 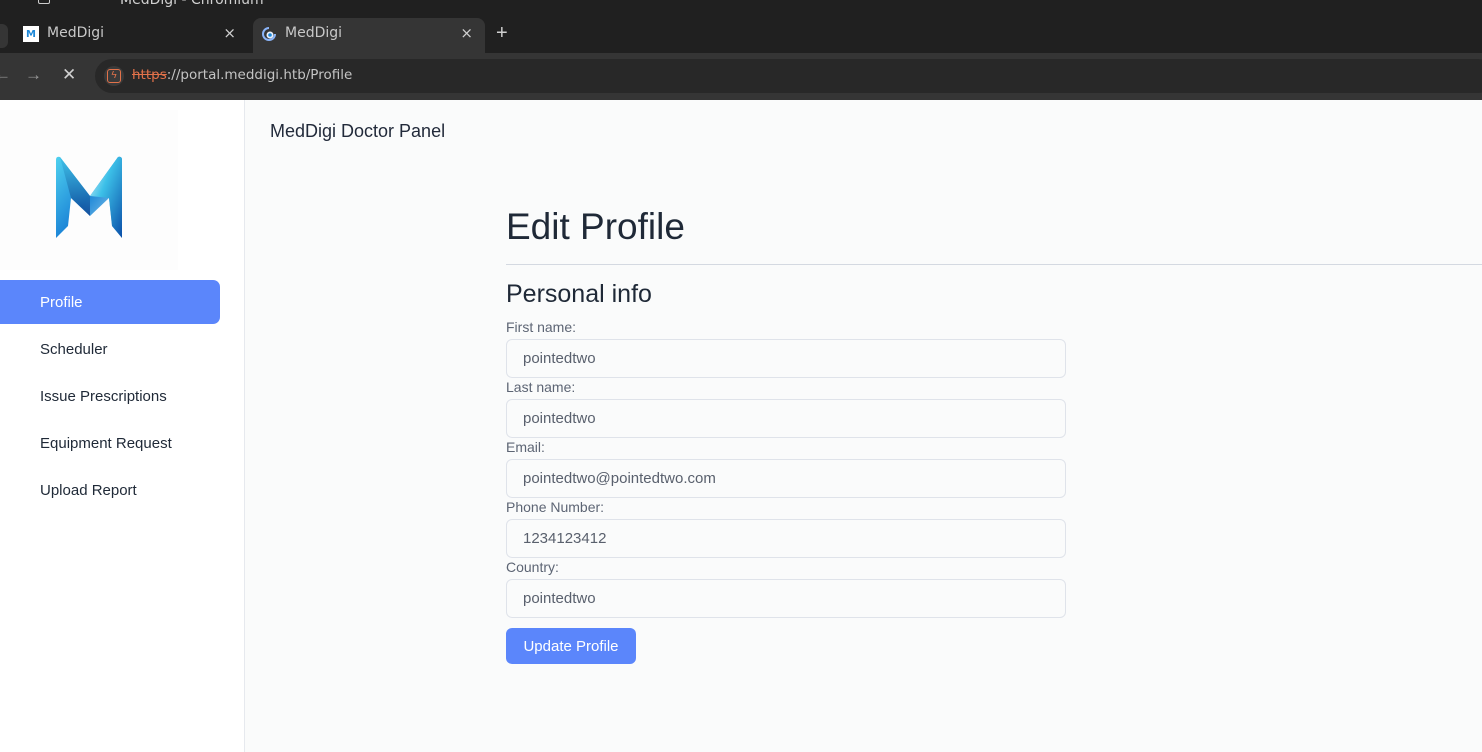 What do you see at coordinates (369, 35) in the screenshot?
I see `tab-meddigi-2-active: MedDigi ×` at bounding box center [369, 35].